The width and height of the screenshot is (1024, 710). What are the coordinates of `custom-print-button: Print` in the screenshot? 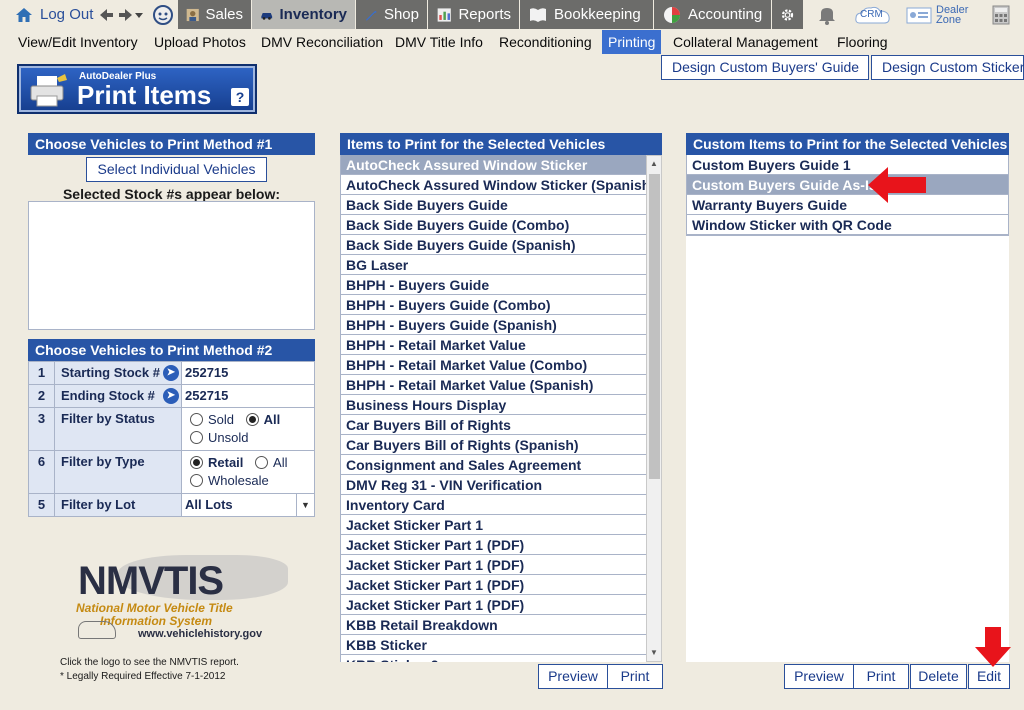 It's located at (881, 676).